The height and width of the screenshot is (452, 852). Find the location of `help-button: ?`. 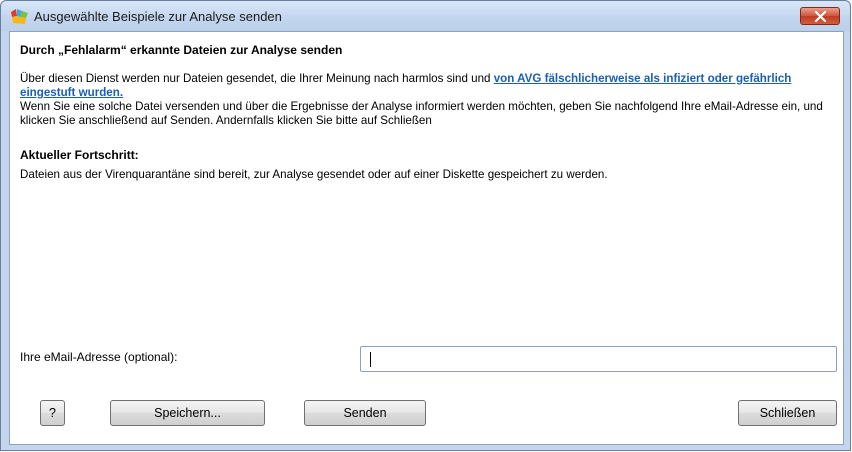

help-button: ? is located at coordinates (52, 413).